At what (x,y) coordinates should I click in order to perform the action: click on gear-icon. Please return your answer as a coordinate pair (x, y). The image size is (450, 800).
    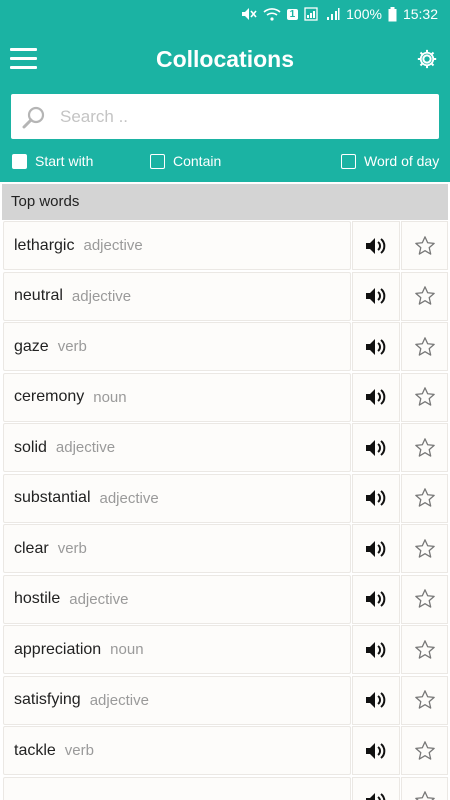
    Looking at the image, I should click on (427, 59).